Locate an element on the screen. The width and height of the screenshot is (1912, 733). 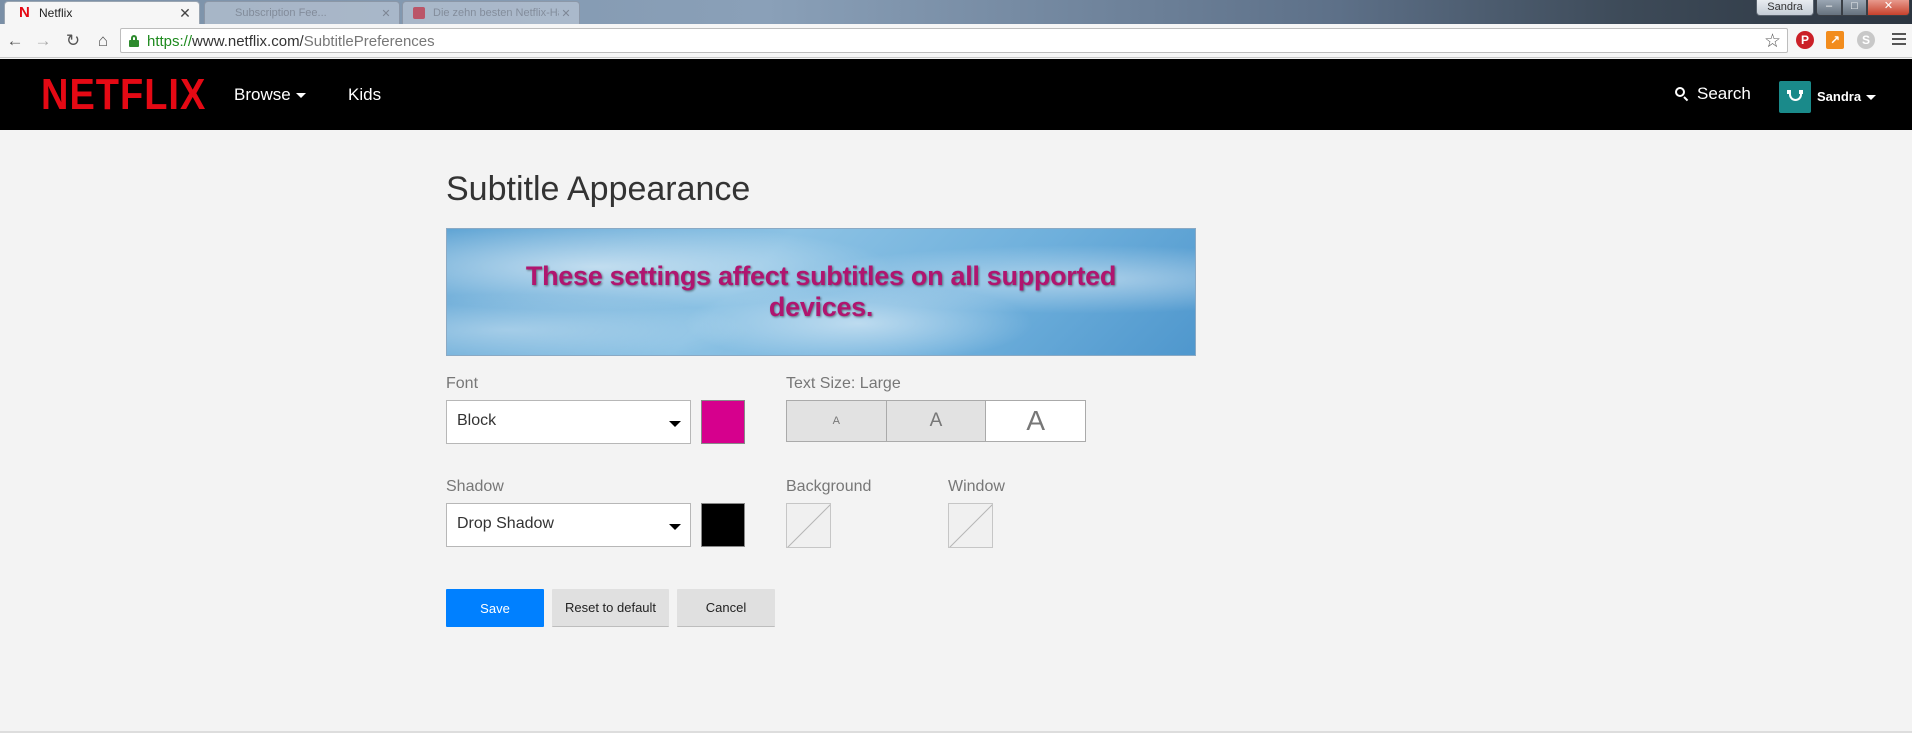
text-size-selector: A A A is located at coordinates (936, 421).